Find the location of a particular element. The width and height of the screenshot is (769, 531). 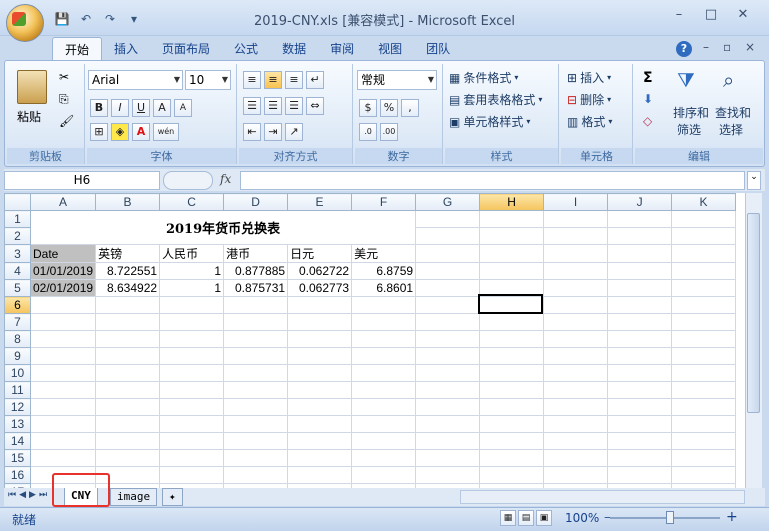

formula-input is located at coordinates (492, 180).